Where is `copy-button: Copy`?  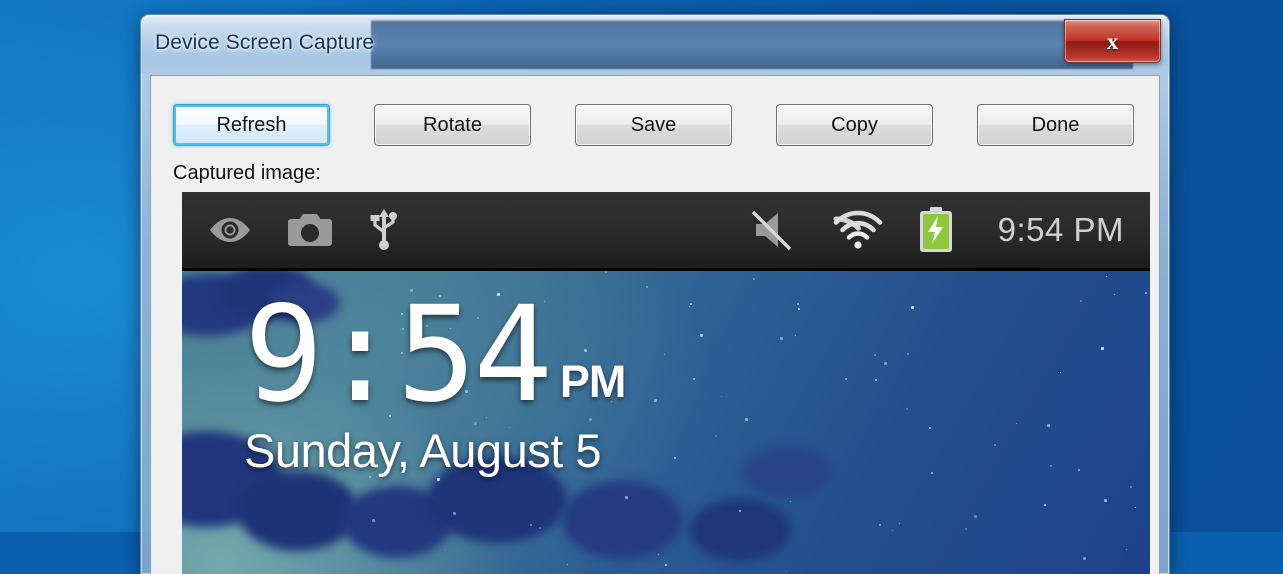
copy-button: Copy is located at coordinates (854, 125).